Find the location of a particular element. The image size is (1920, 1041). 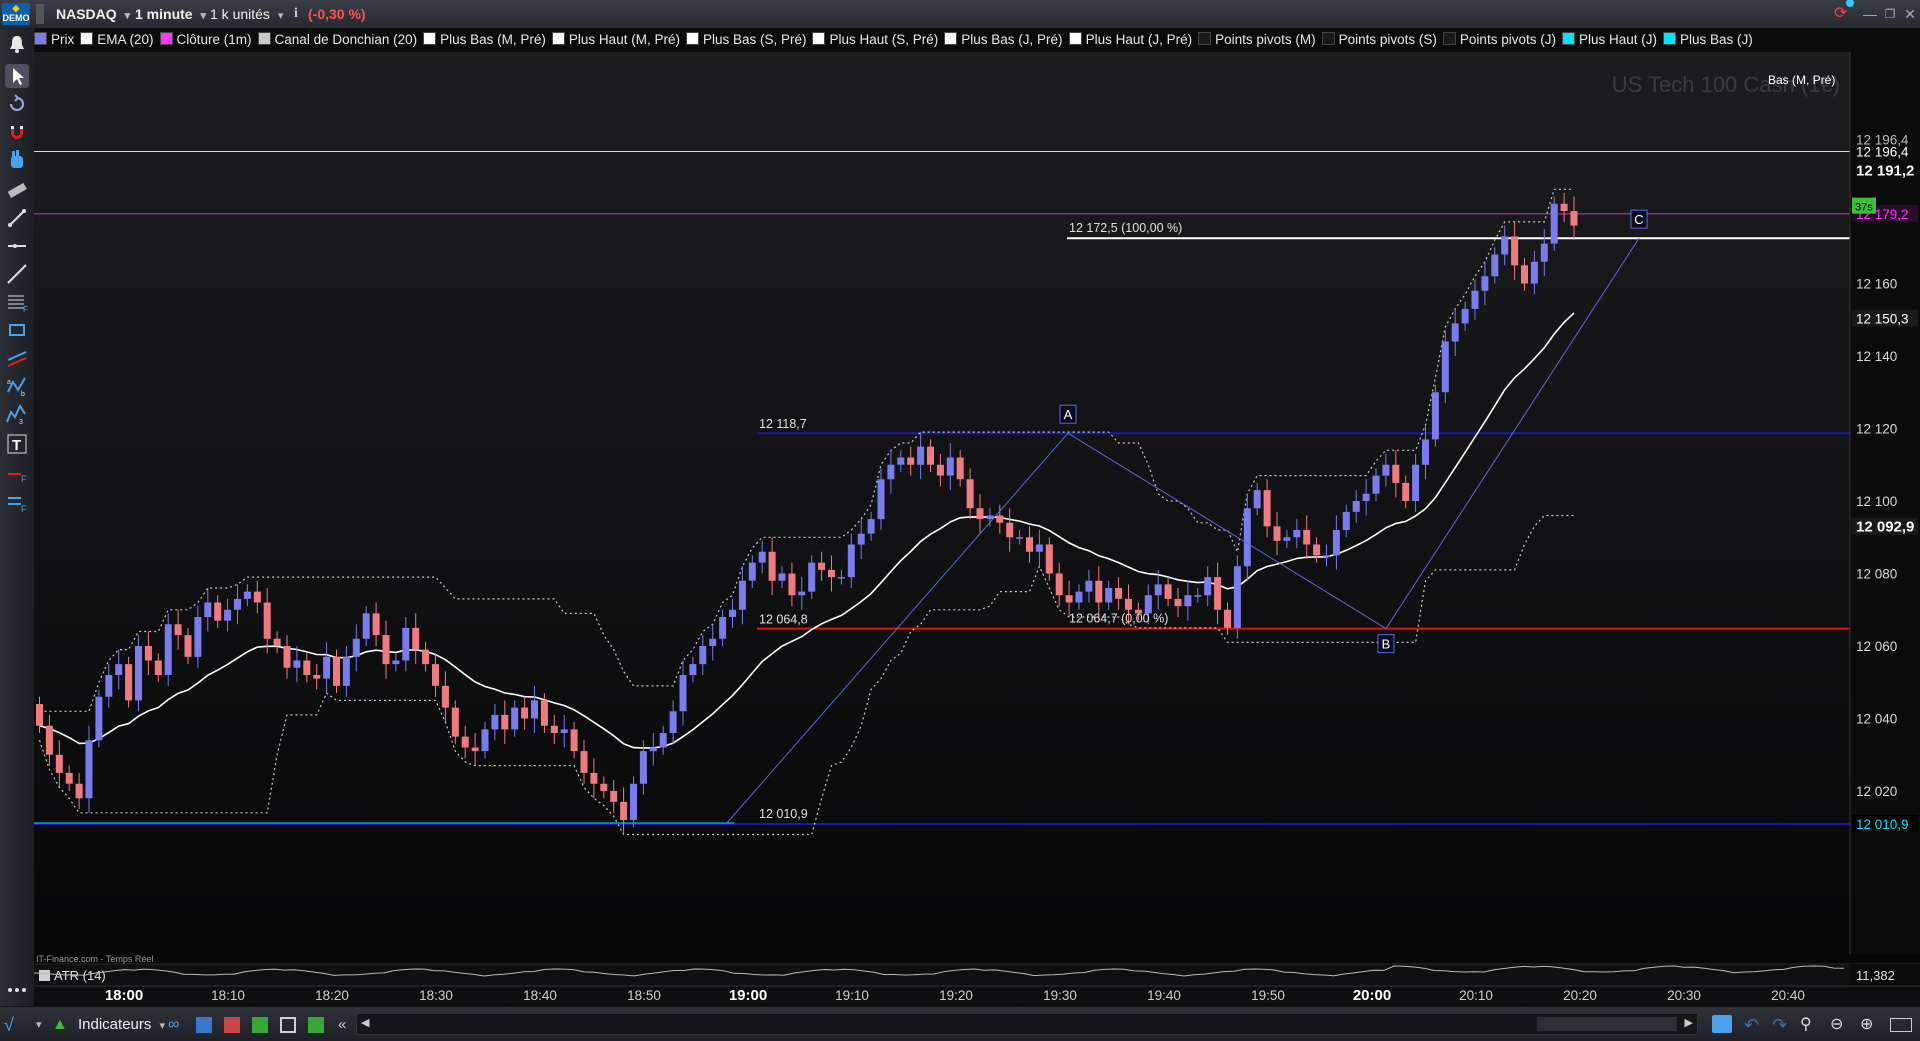

trendline-icon is located at coordinates (17, 274).